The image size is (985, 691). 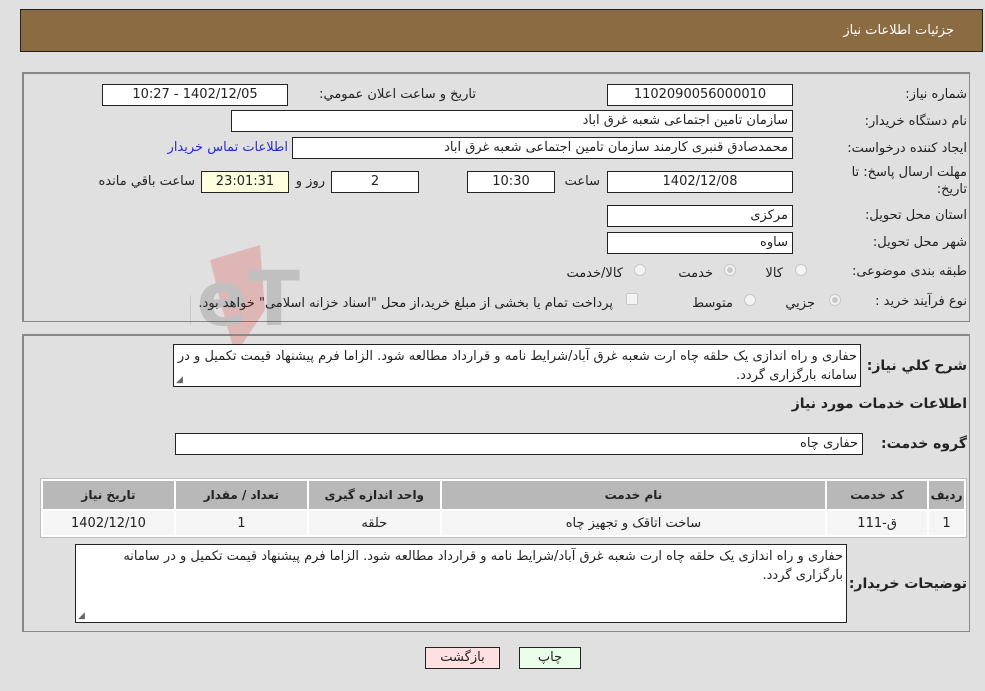 What do you see at coordinates (946, 495) in the screenshot?
I see `col-row: ردیف` at bounding box center [946, 495].